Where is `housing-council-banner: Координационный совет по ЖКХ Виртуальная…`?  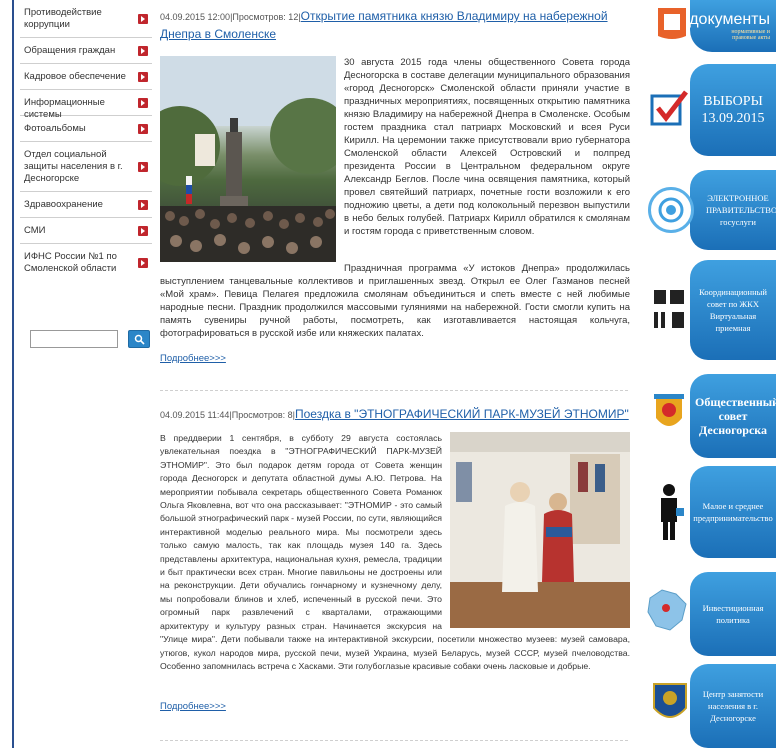 housing-council-banner: Координационный совет по ЖКХ Виртуальная… is located at coordinates (711, 310).